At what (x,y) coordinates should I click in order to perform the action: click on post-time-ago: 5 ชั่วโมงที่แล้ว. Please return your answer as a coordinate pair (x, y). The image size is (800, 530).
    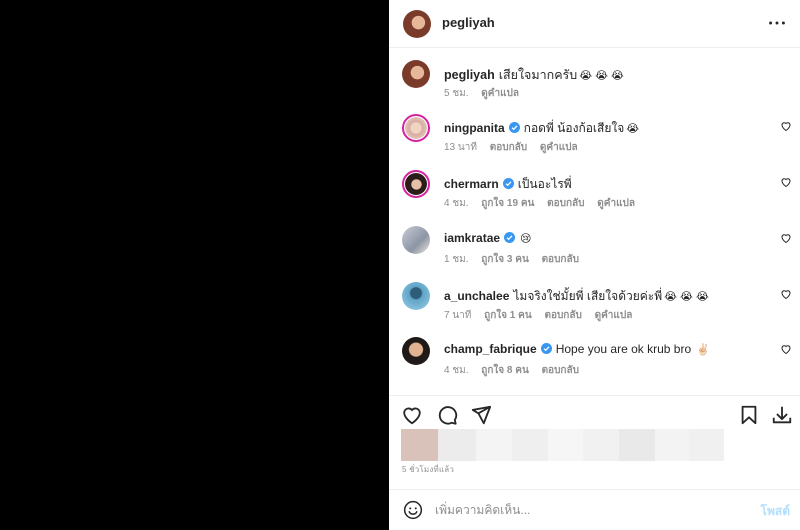
    Looking at the image, I should click on (428, 469).